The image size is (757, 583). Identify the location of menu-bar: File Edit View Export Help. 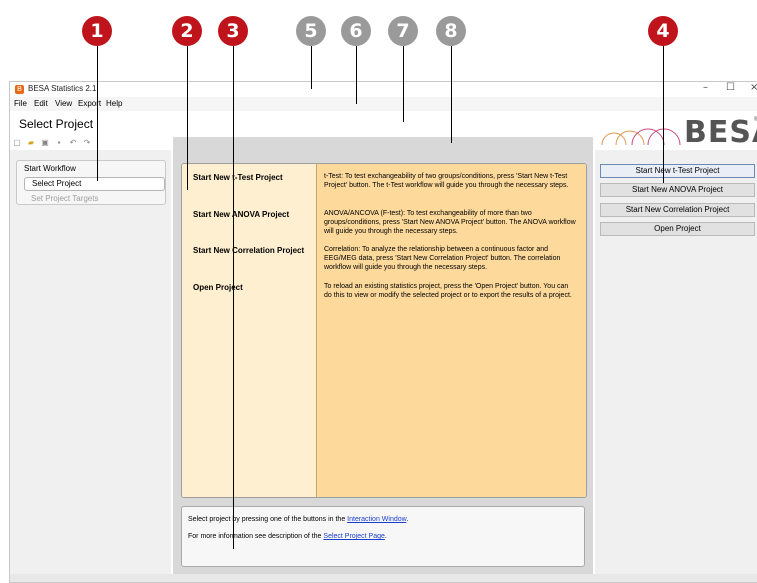
(383, 104).